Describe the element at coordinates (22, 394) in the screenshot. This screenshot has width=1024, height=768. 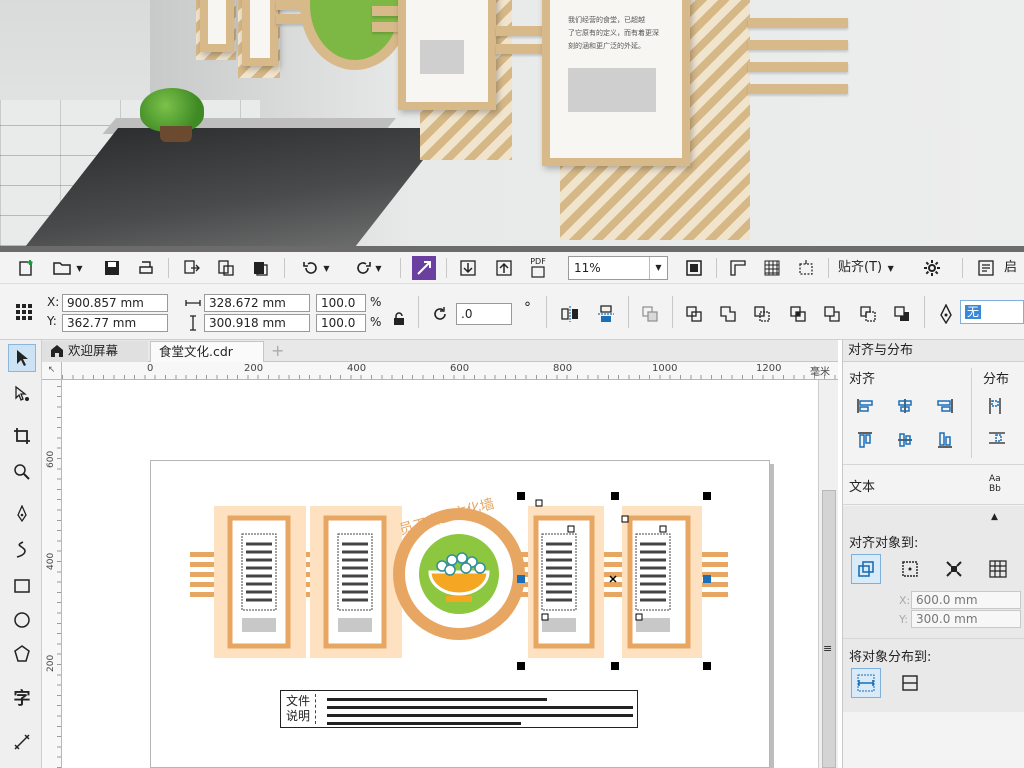
I see `shape-tool-icon` at that location.